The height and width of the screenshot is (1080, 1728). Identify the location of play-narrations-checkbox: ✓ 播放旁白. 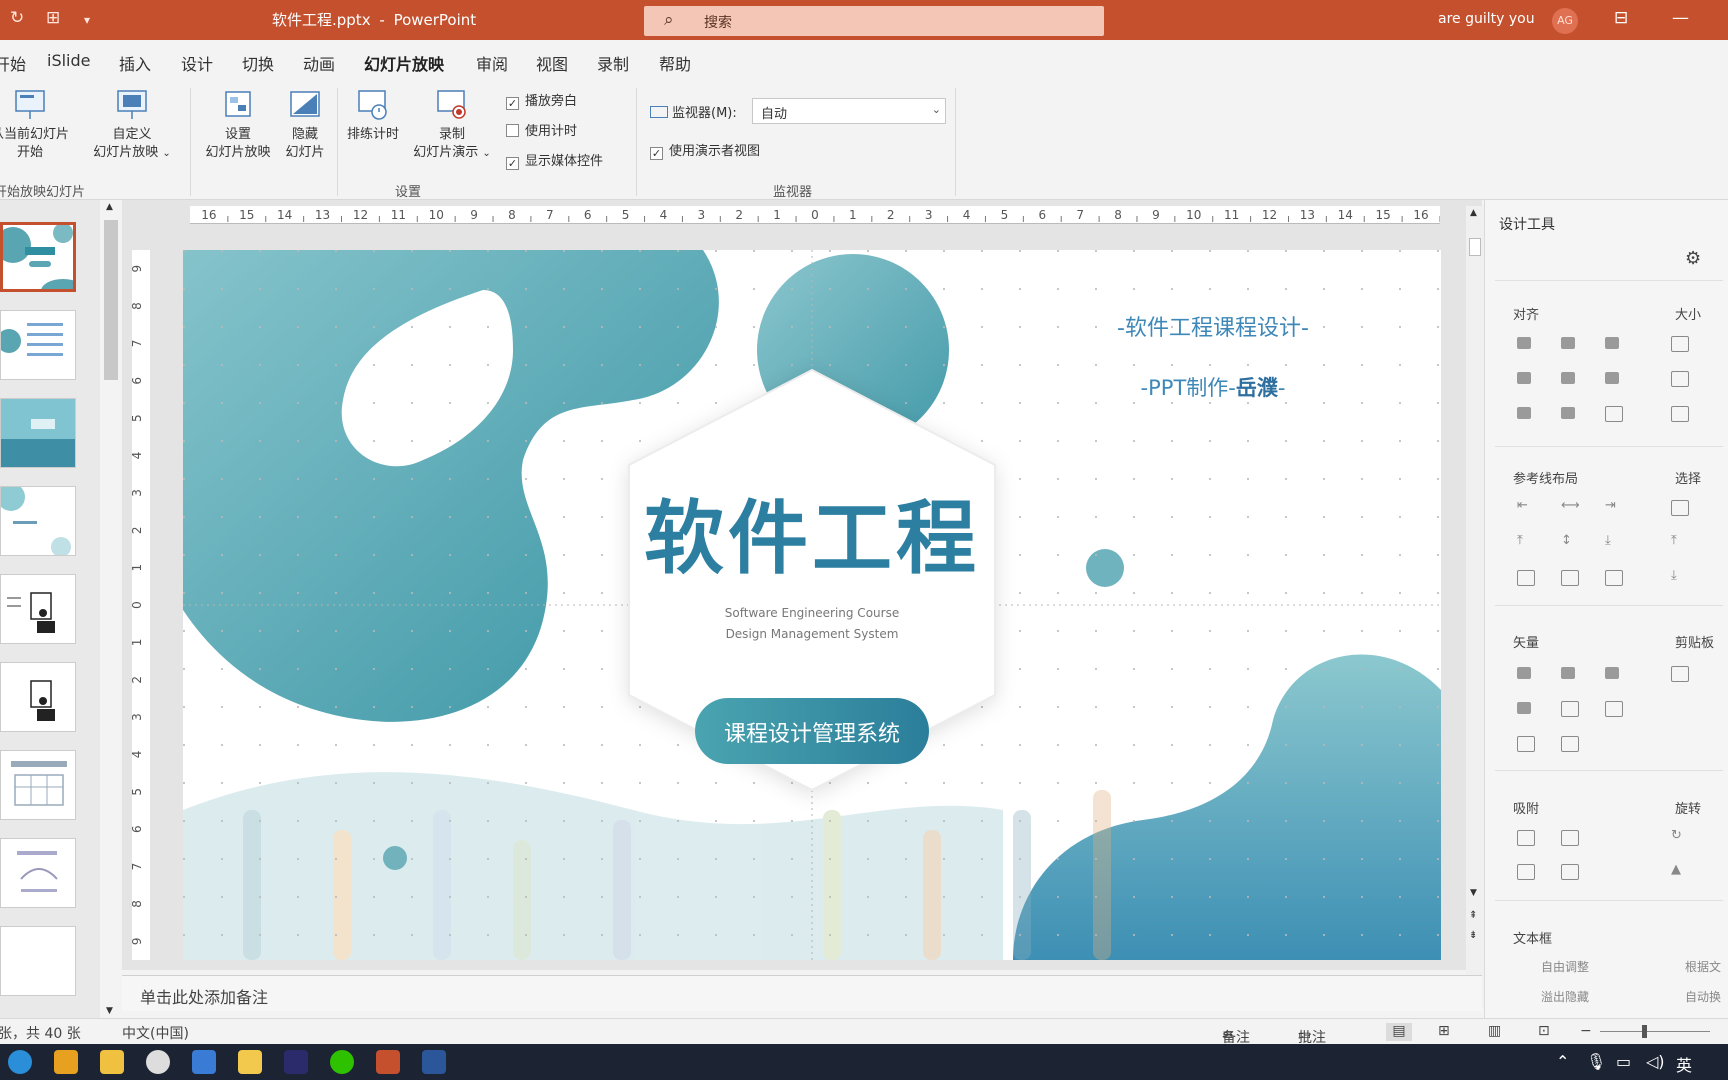
(541, 100).